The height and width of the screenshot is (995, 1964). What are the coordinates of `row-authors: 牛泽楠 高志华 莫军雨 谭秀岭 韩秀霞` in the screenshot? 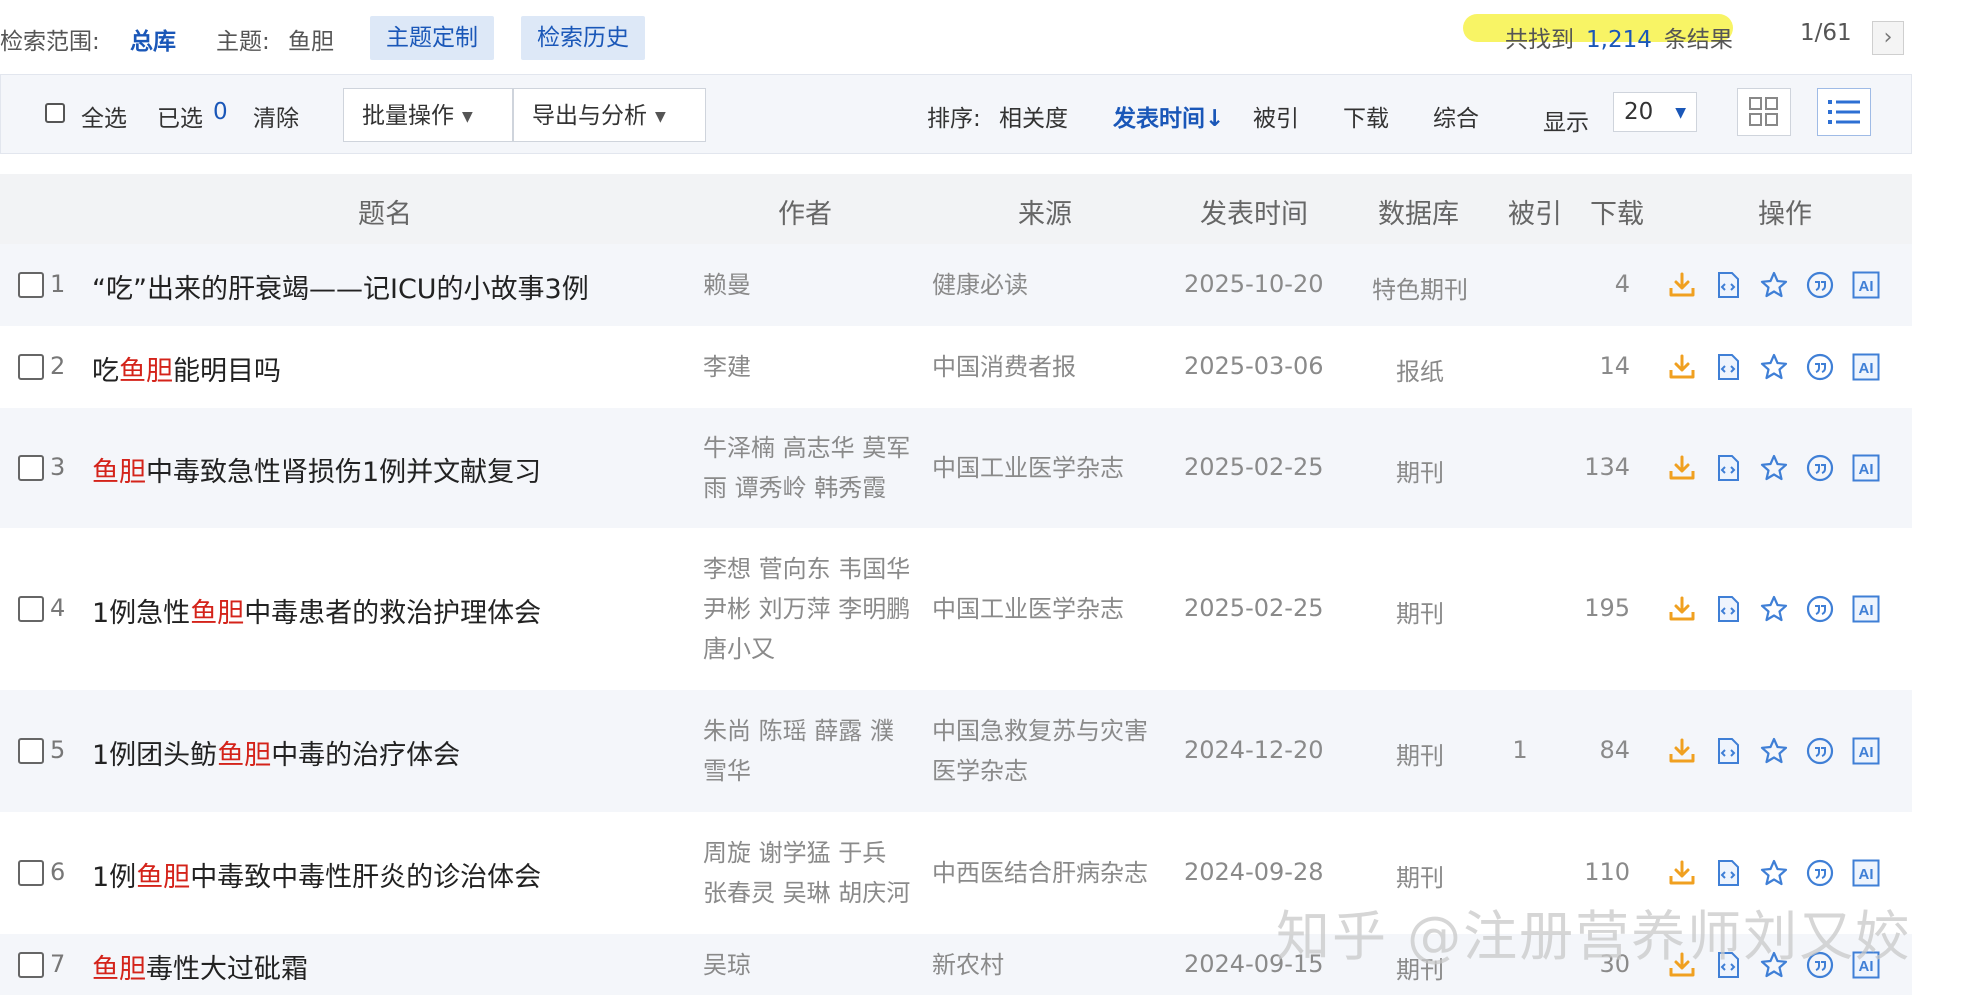 It's located at (813, 468).